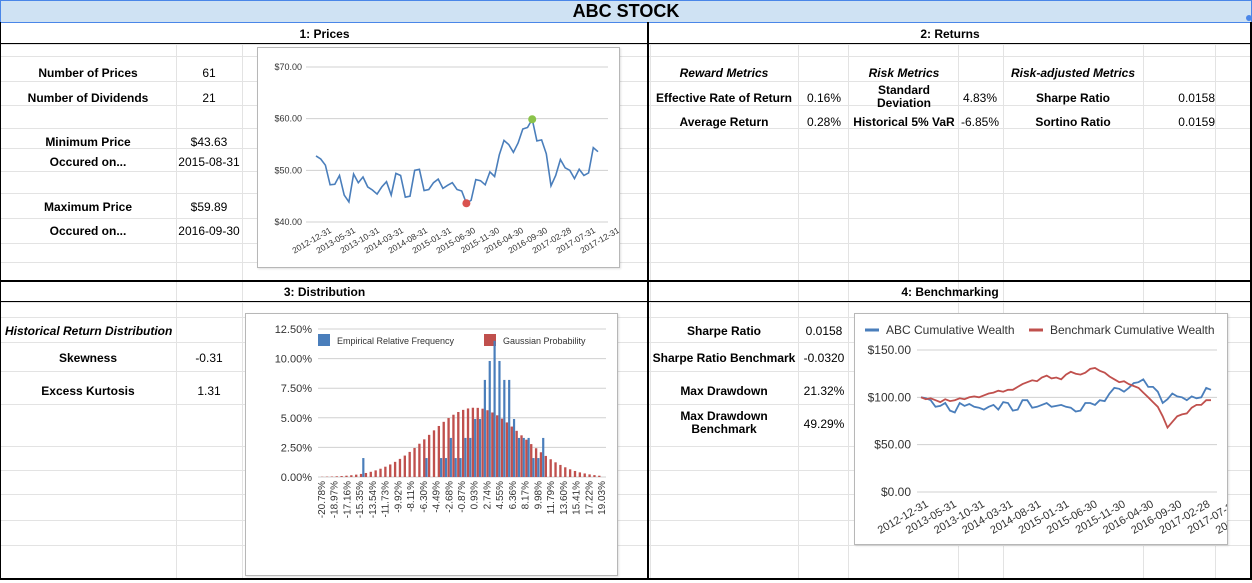 This screenshot has width=1252, height=583. I want to click on effective-rate-value: 0.16%, so click(824, 98).